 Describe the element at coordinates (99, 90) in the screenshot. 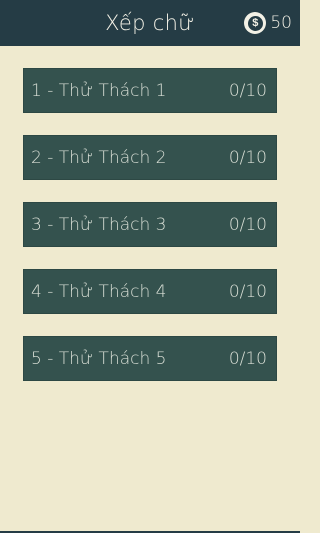

I see `level-label: 1 - Thử Thách 1` at that location.